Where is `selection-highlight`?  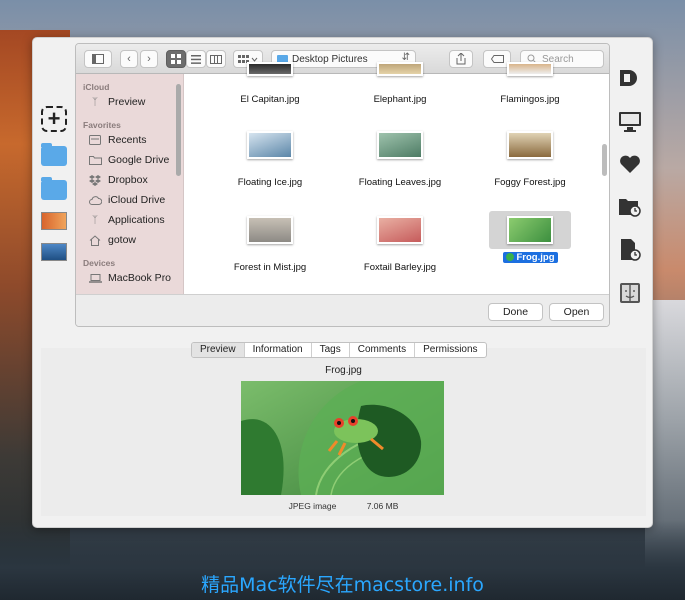 selection-highlight is located at coordinates (530, 230).